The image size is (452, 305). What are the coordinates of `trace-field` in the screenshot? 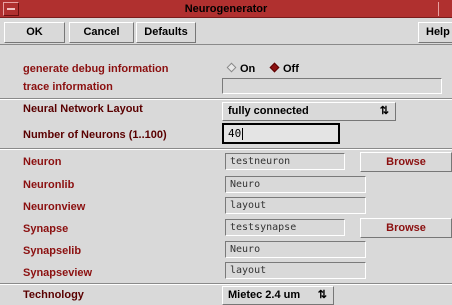 It's located at (332, 86).